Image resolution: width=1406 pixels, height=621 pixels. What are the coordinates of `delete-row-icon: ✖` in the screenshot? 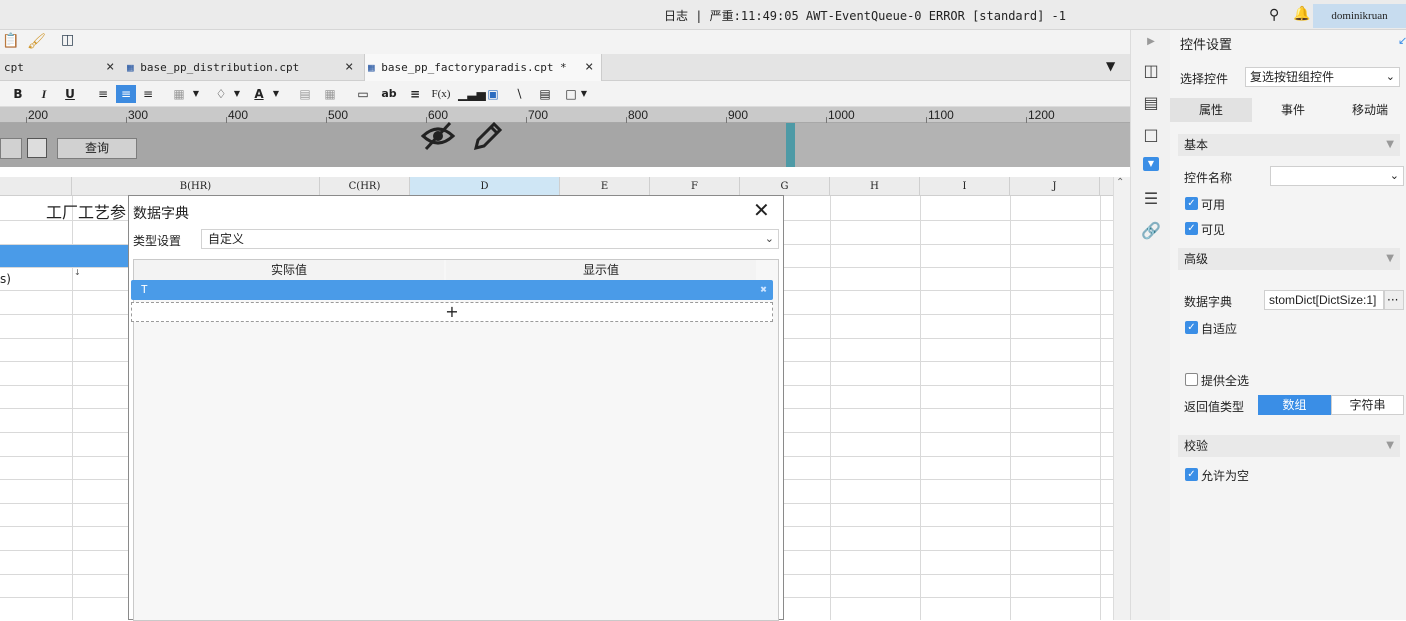 It's located at (763, 290).